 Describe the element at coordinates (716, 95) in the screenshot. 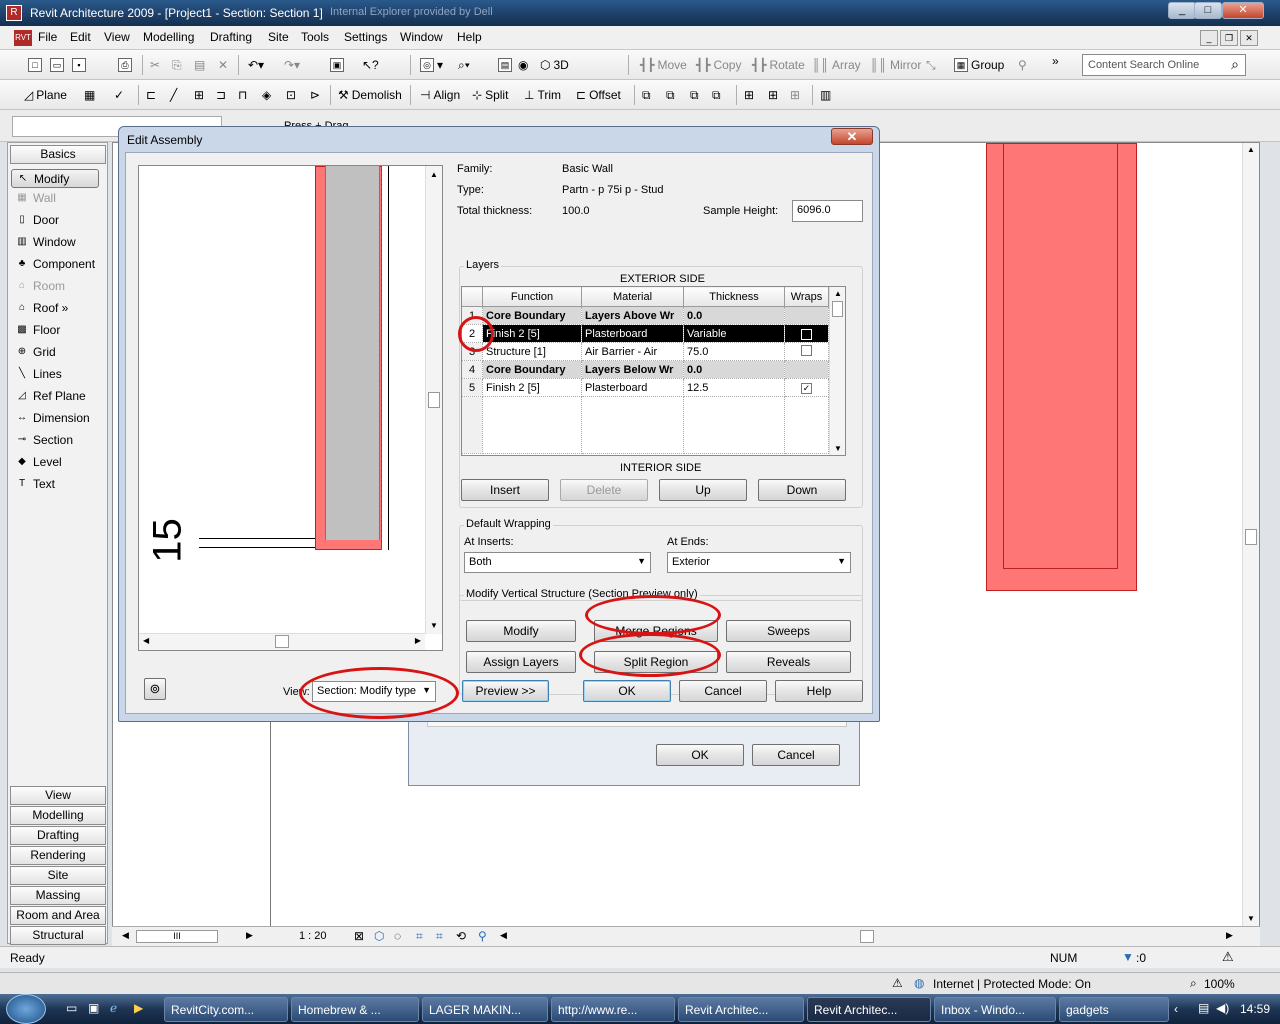

I see `tool-icon-12: ⧉` at that location.